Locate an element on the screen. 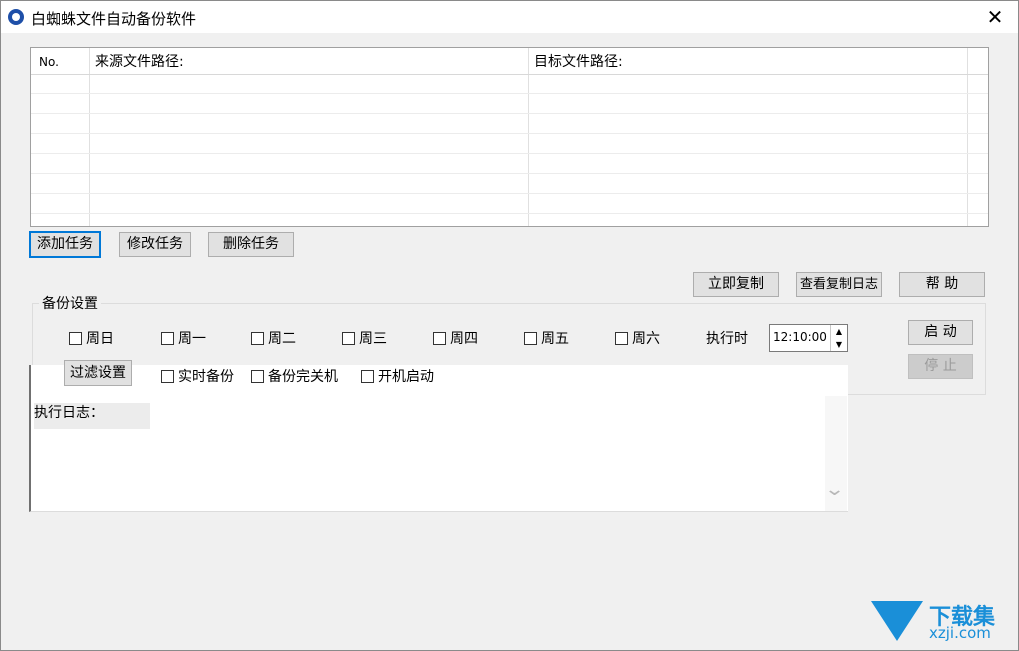 The height and width of the screenshot is (651, 1019). stop-button: 停 止 is located at coordinates (940, 366).